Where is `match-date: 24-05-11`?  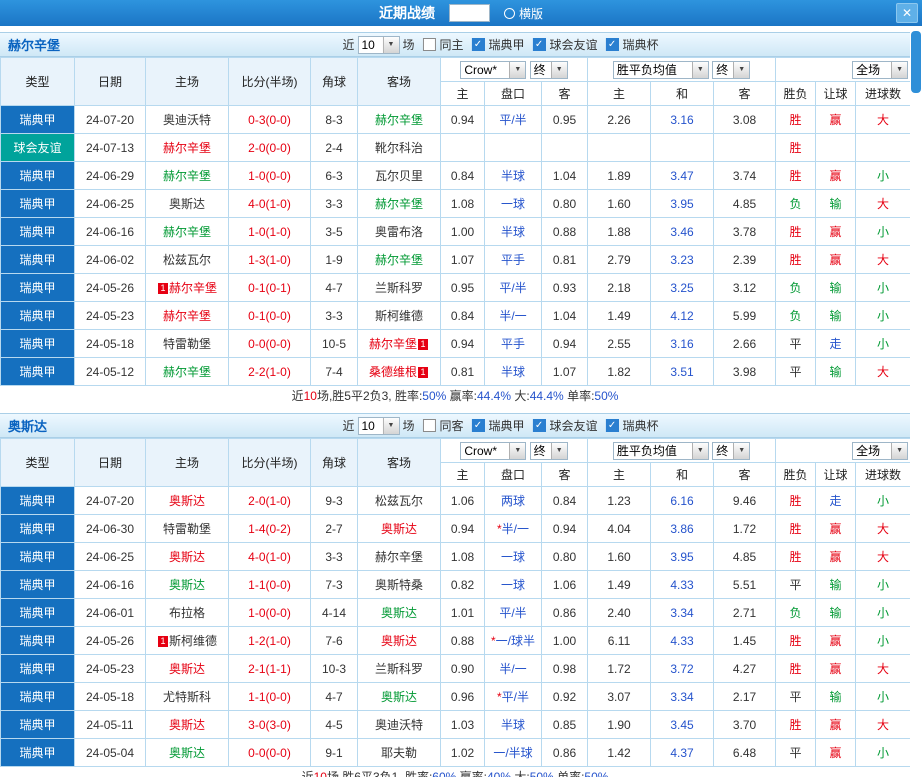
match-date: 24-05-11 is located at coordinates (110, 724).